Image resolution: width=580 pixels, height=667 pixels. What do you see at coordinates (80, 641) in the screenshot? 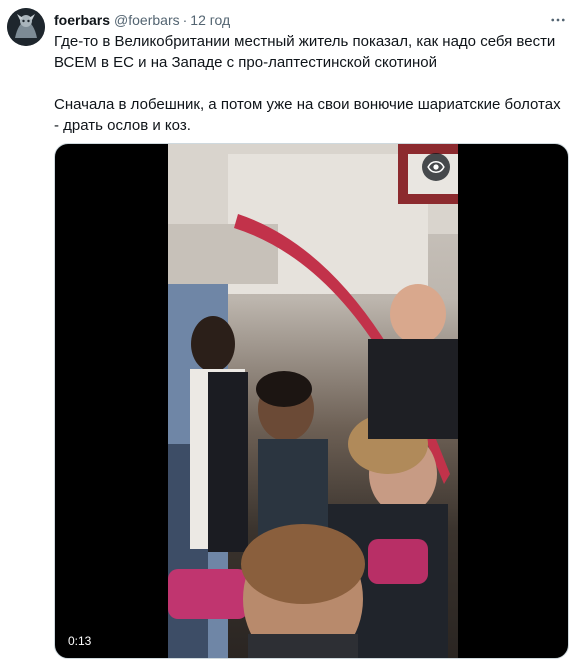
I see `video-duration: 0:13` at bounding box center [80, 641].